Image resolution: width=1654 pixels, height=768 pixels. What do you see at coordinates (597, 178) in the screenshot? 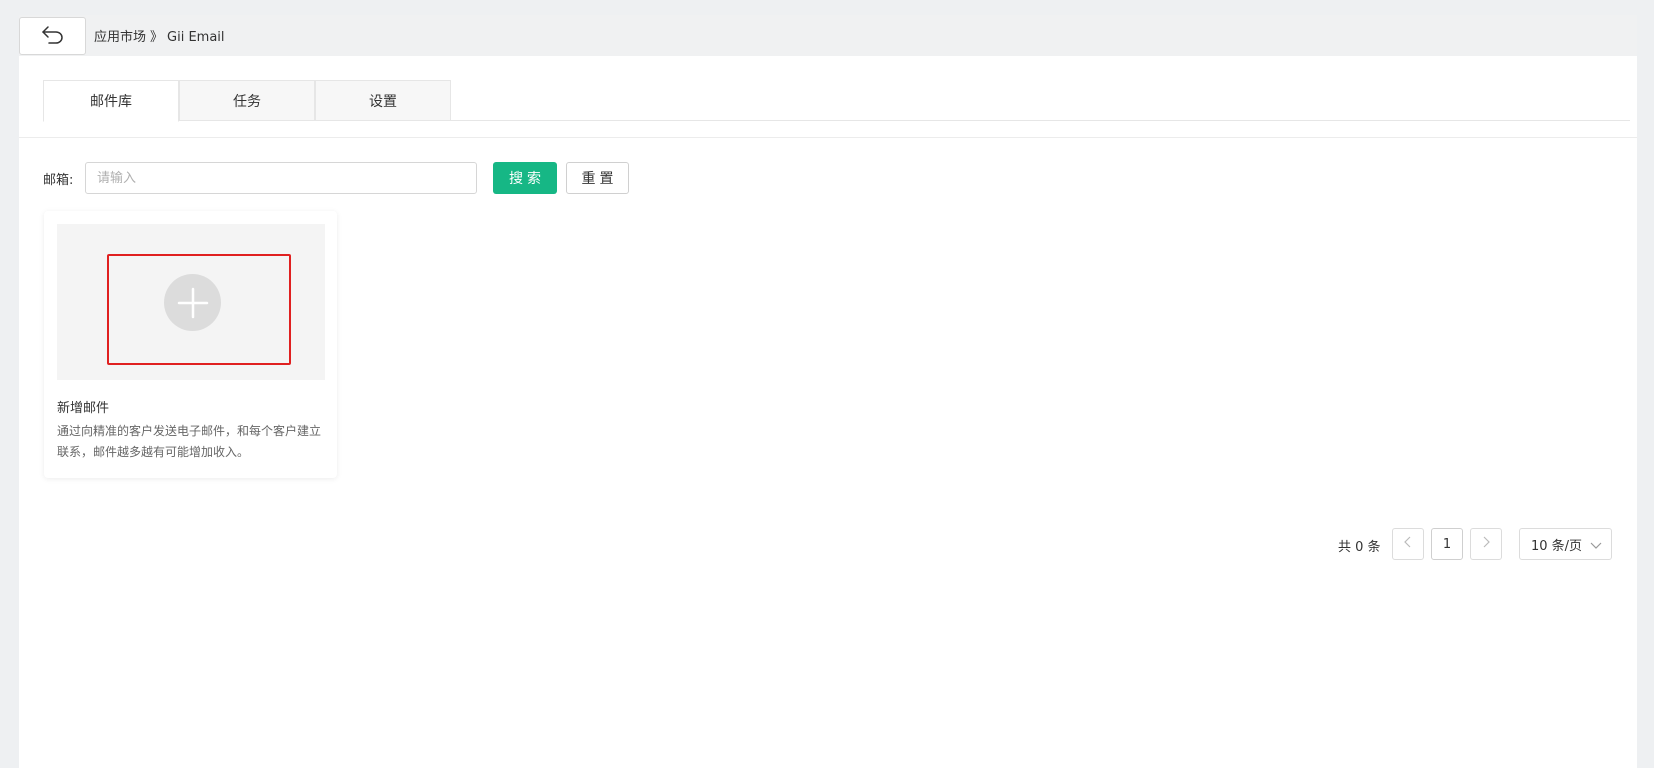
I see `reset-button: 重置` at bounding box center [597, 178].